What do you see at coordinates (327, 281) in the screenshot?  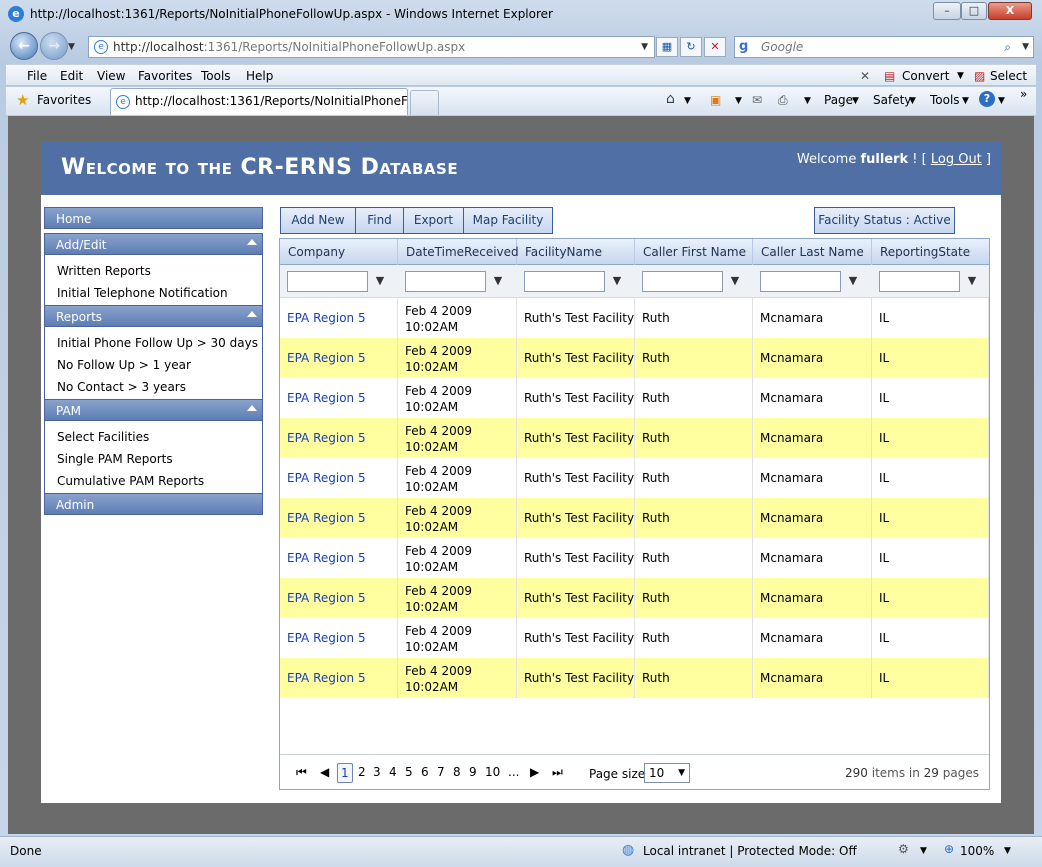 I see `filter-input-company` at bounding box center [327, 281].